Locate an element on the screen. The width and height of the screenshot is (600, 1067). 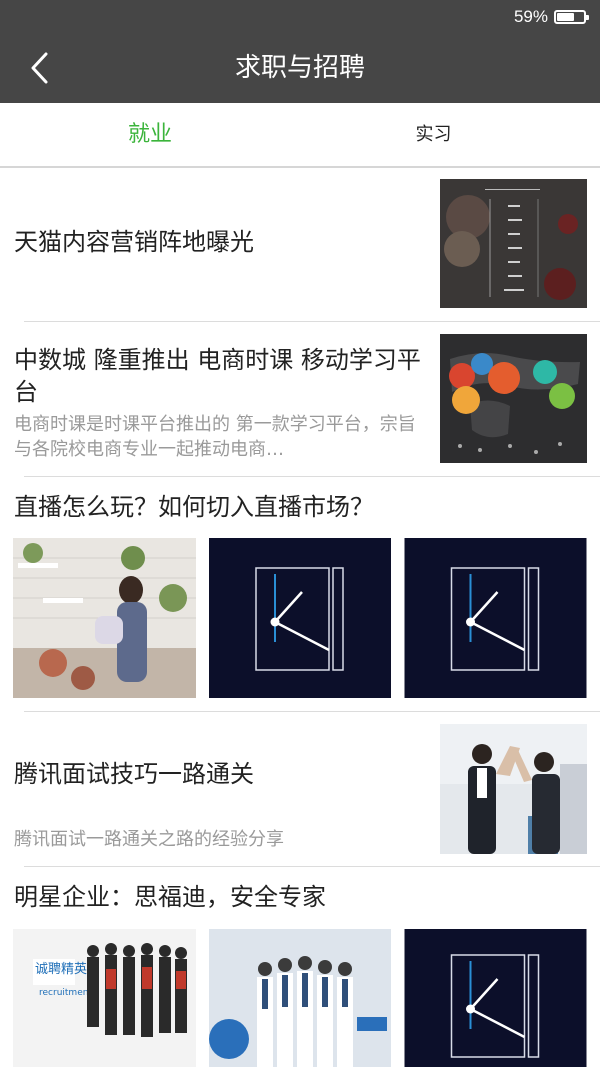
tab-internship: 实习 is located at coordinates (433, 134).